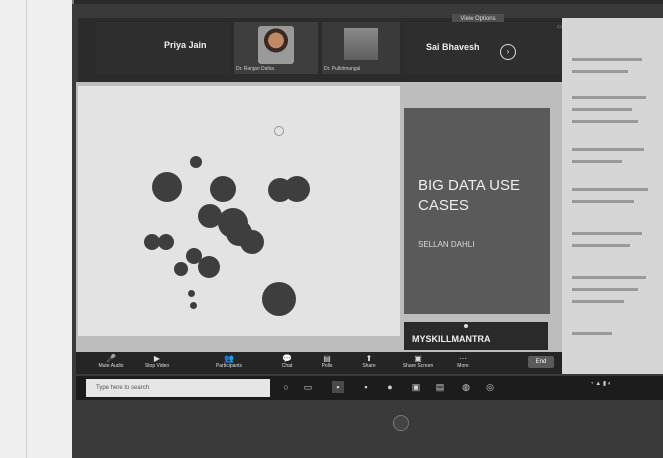 The height and width of the screenshot is (458, 663). I want to click on video-icon: ▶, so click(157, 358).